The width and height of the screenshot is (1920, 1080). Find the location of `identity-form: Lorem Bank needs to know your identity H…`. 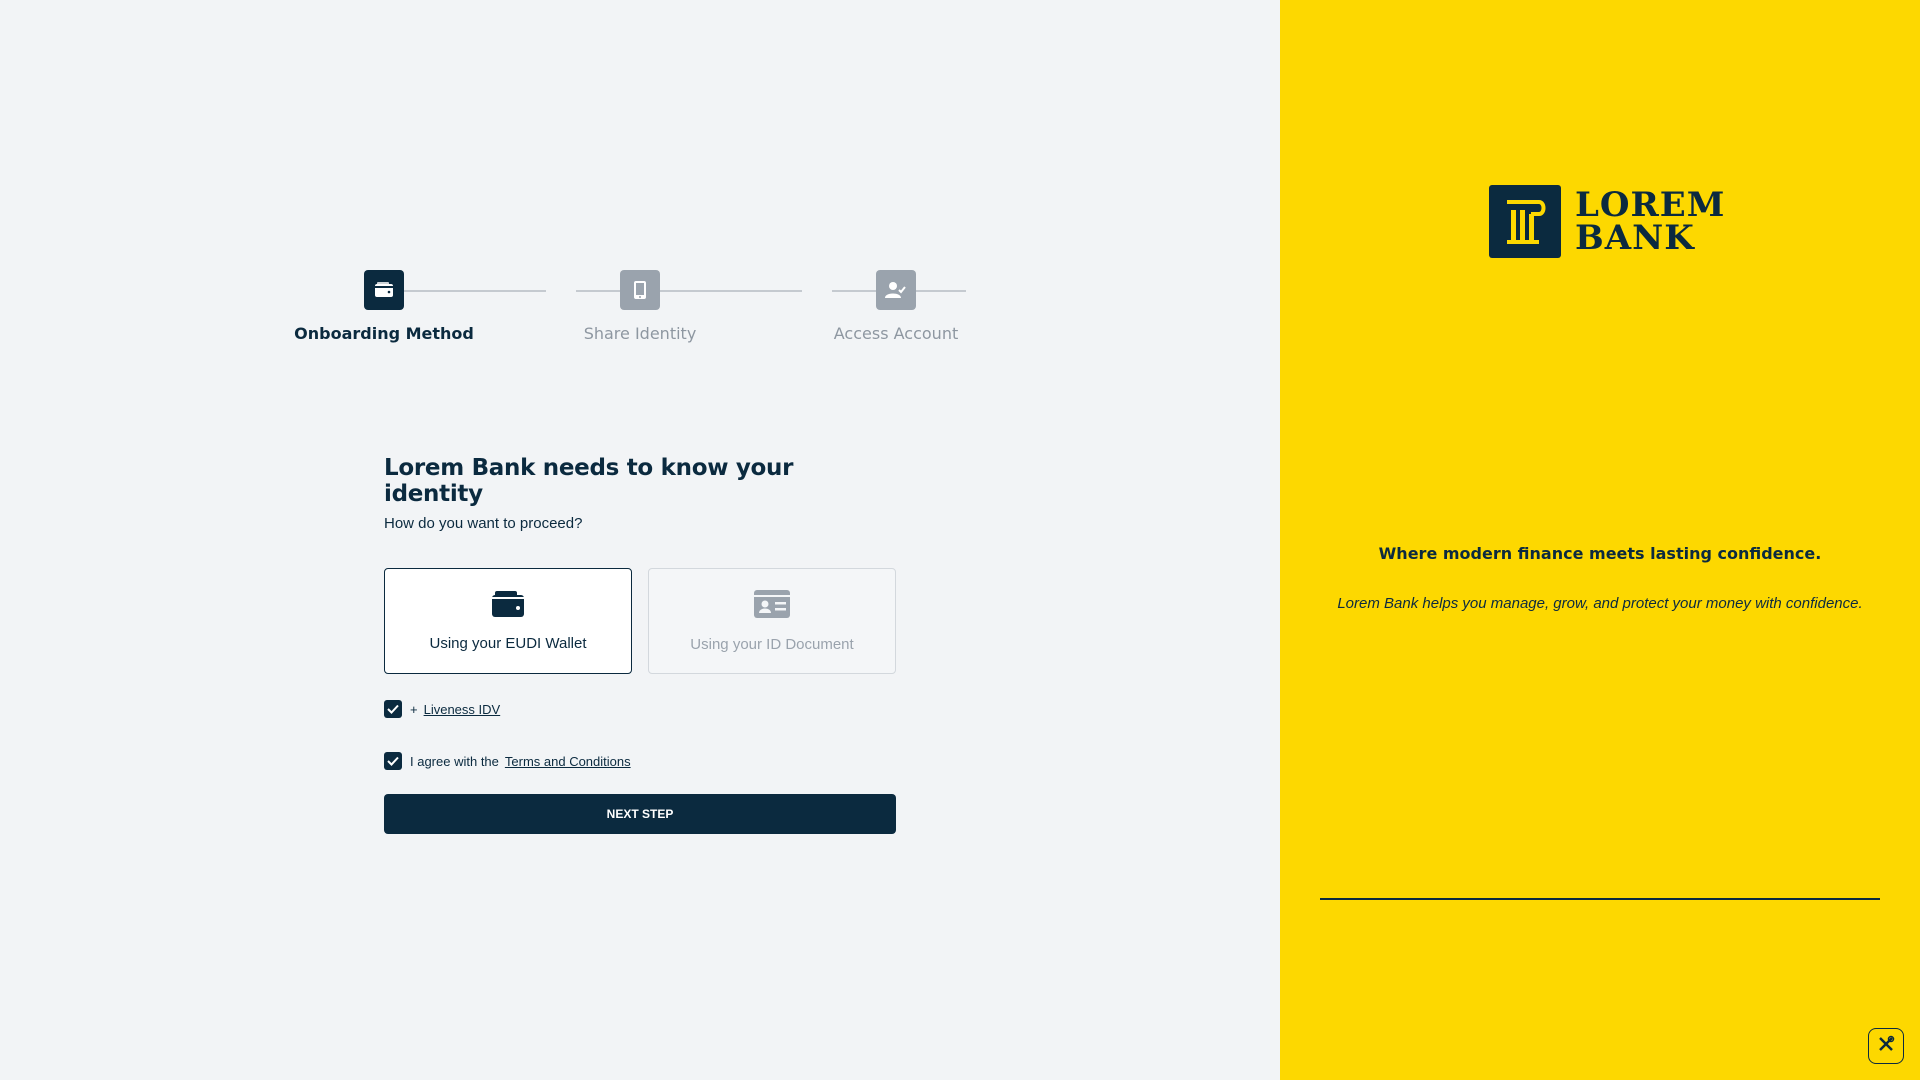

identity-form: Lorem Bank needs to know your identity H… is located at coordinates (640, 644).